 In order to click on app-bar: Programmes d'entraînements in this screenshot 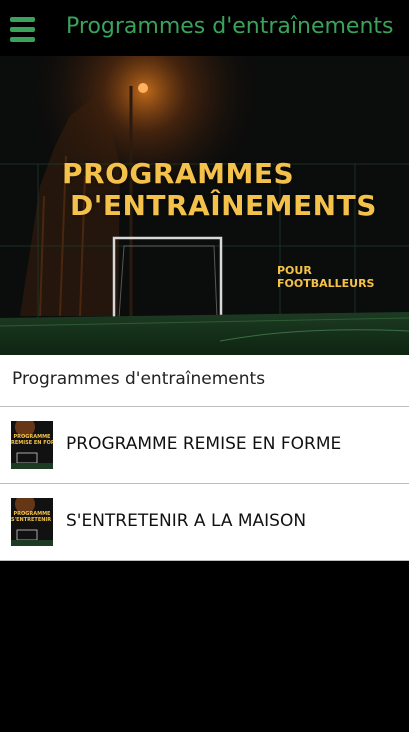, I will do `click(204, 28)`.